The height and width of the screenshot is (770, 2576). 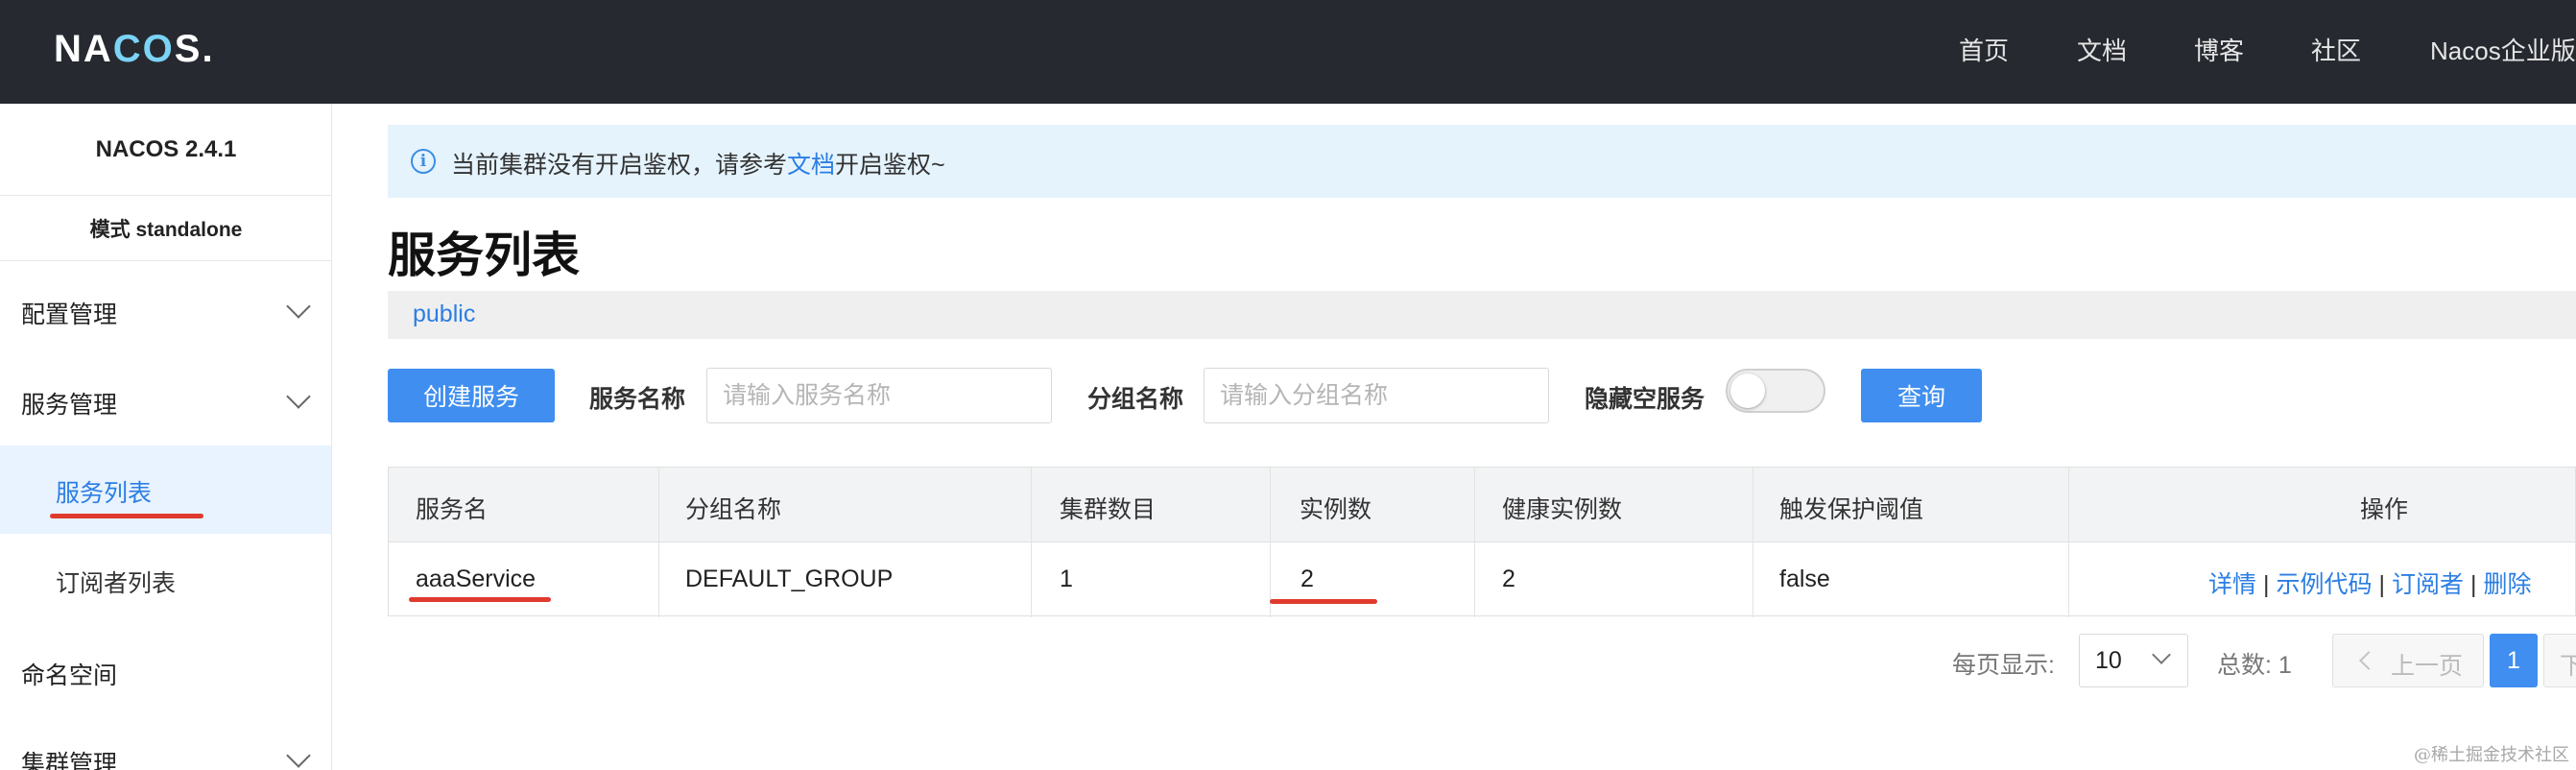 I want to click on logo-text: NACOS., so click(x=134, y=48).